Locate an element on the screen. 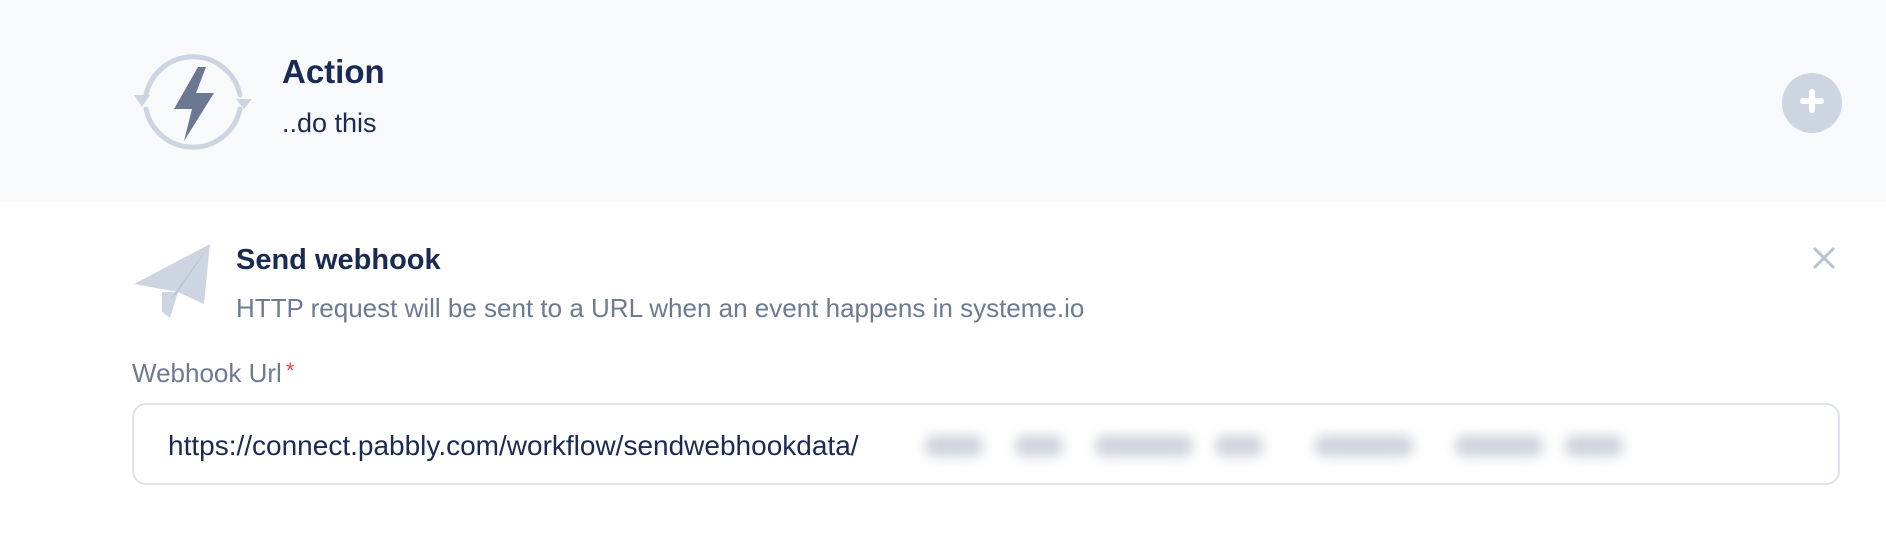 This screenshot has width=1886, height=560. action-subtitle: ..do this is located at coordinates (329, 123).